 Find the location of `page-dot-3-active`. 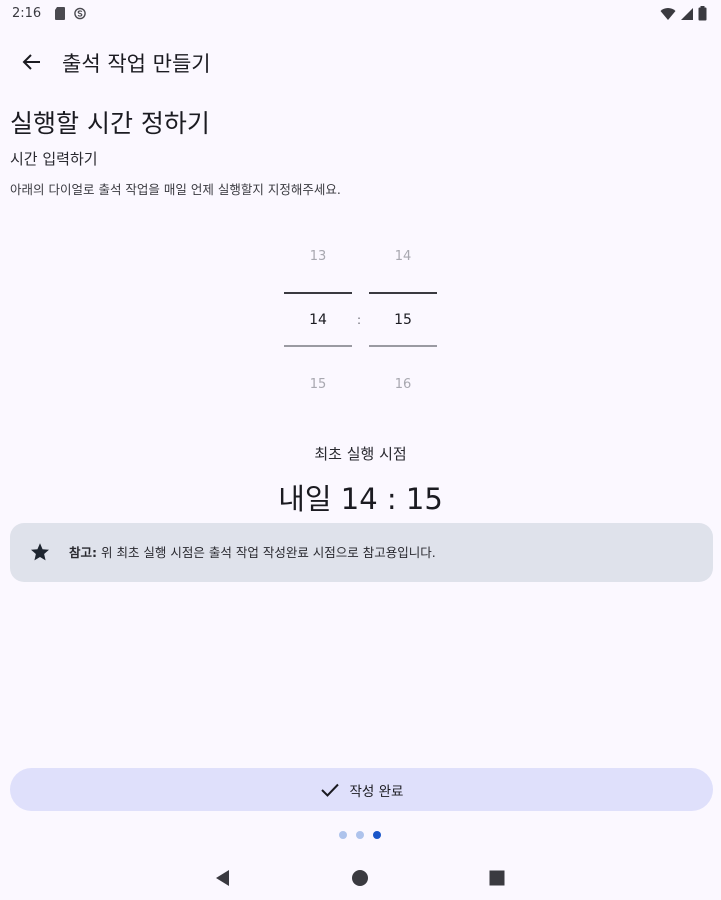

page-dot-3-active is located at coordinates (377, 835).